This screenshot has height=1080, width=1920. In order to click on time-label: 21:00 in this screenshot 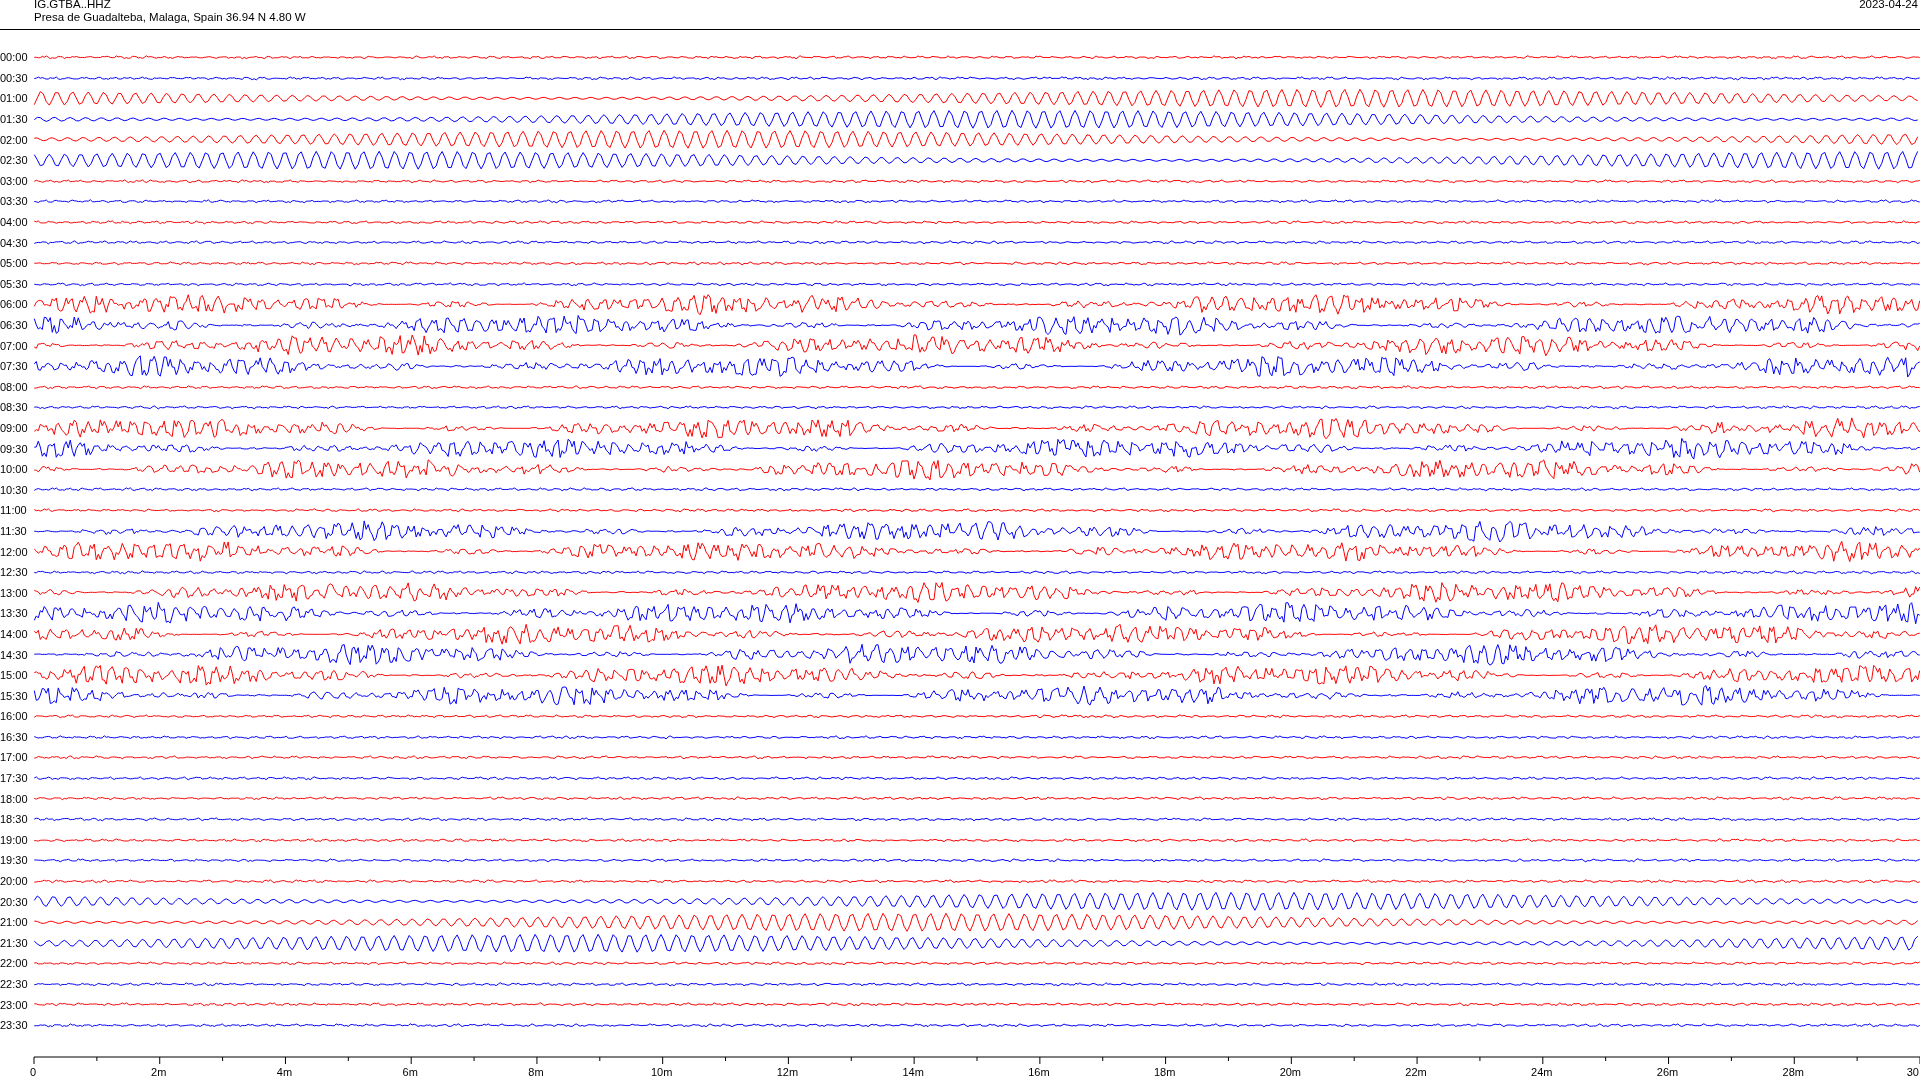, I will do `click(14, 922)`.